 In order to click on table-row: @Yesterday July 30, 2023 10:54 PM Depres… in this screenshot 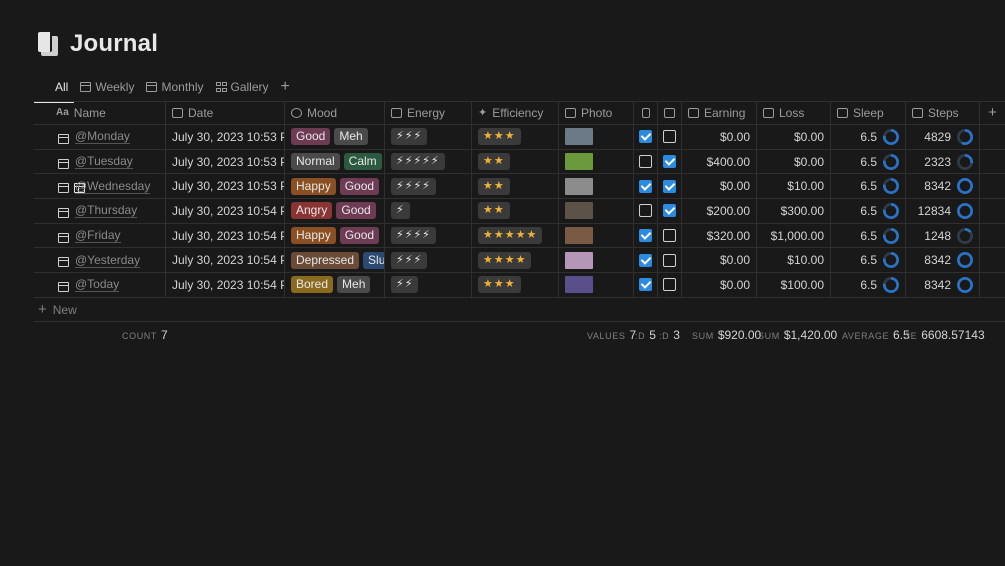, I will do `click(519, 261)`.